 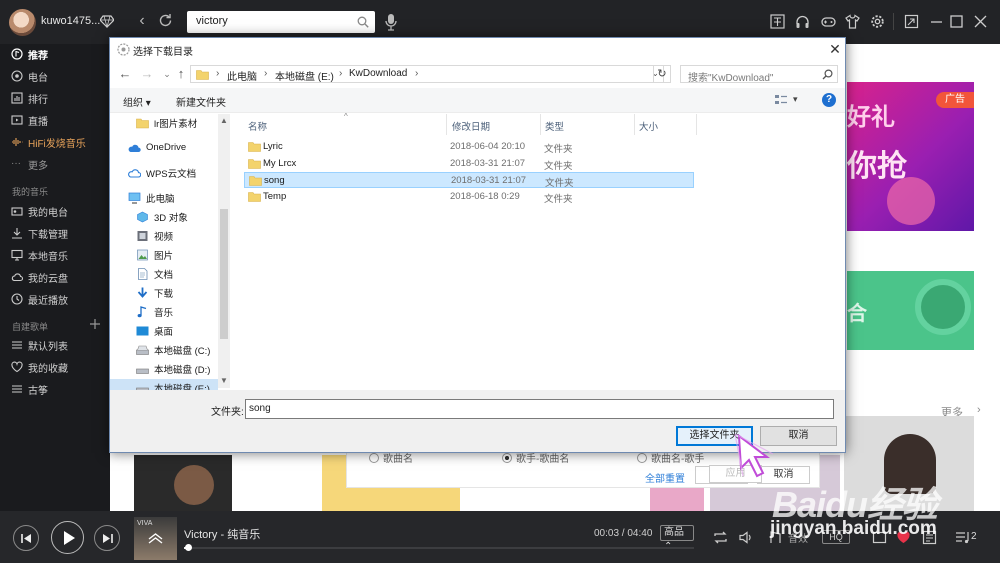 I want to click on scrollbar-thumb, so click(x=224, y=274).